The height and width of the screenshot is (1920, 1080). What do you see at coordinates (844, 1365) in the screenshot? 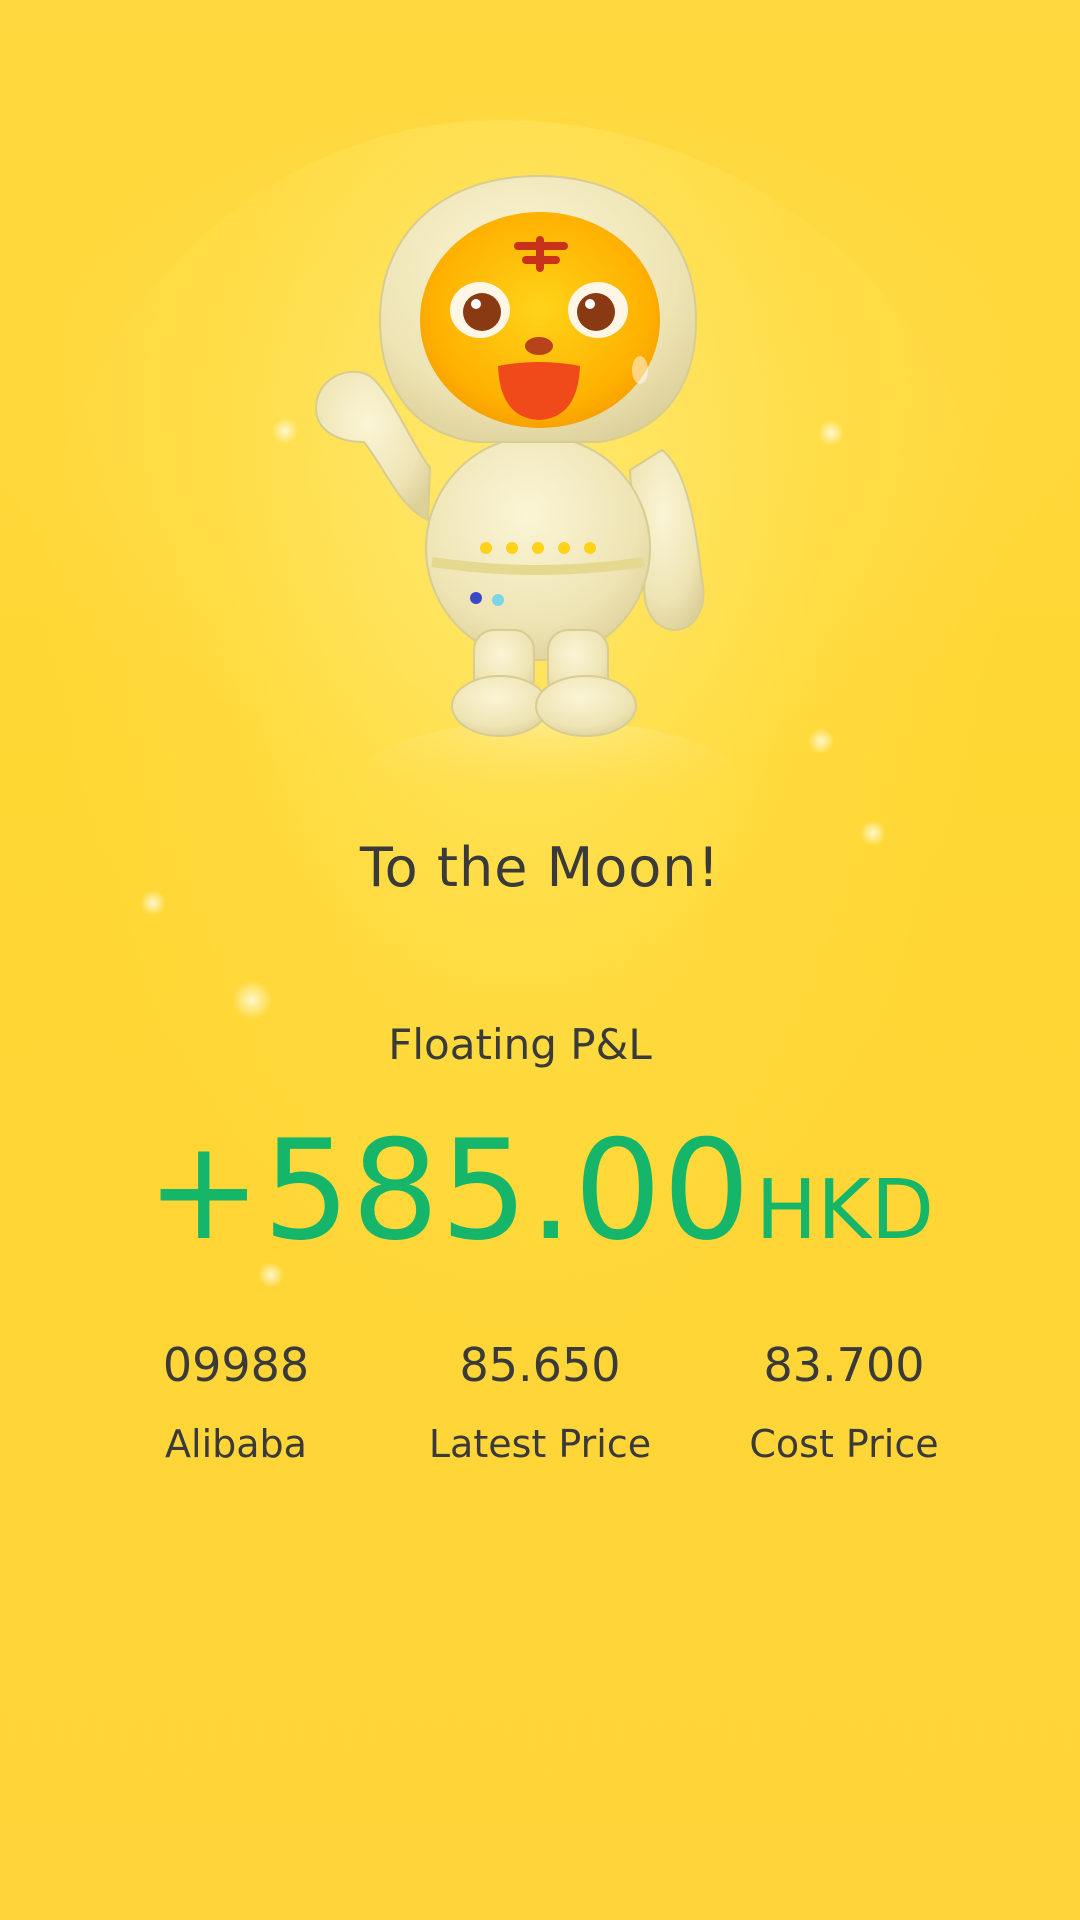
I see `cost-price-value: 83.700` at bounding box center [844, 1365].